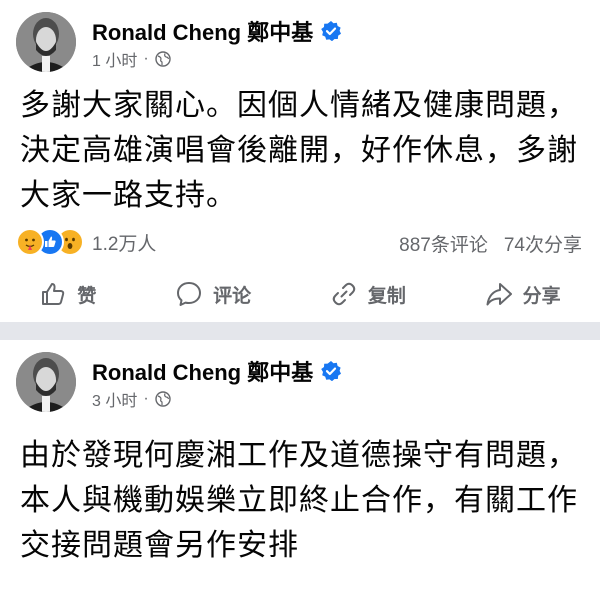 The height and width of the screenshot is (589, 600). Describe the element at coordinates (499, 294) in the screenshot. I see `share-arrow-icon` at that location.